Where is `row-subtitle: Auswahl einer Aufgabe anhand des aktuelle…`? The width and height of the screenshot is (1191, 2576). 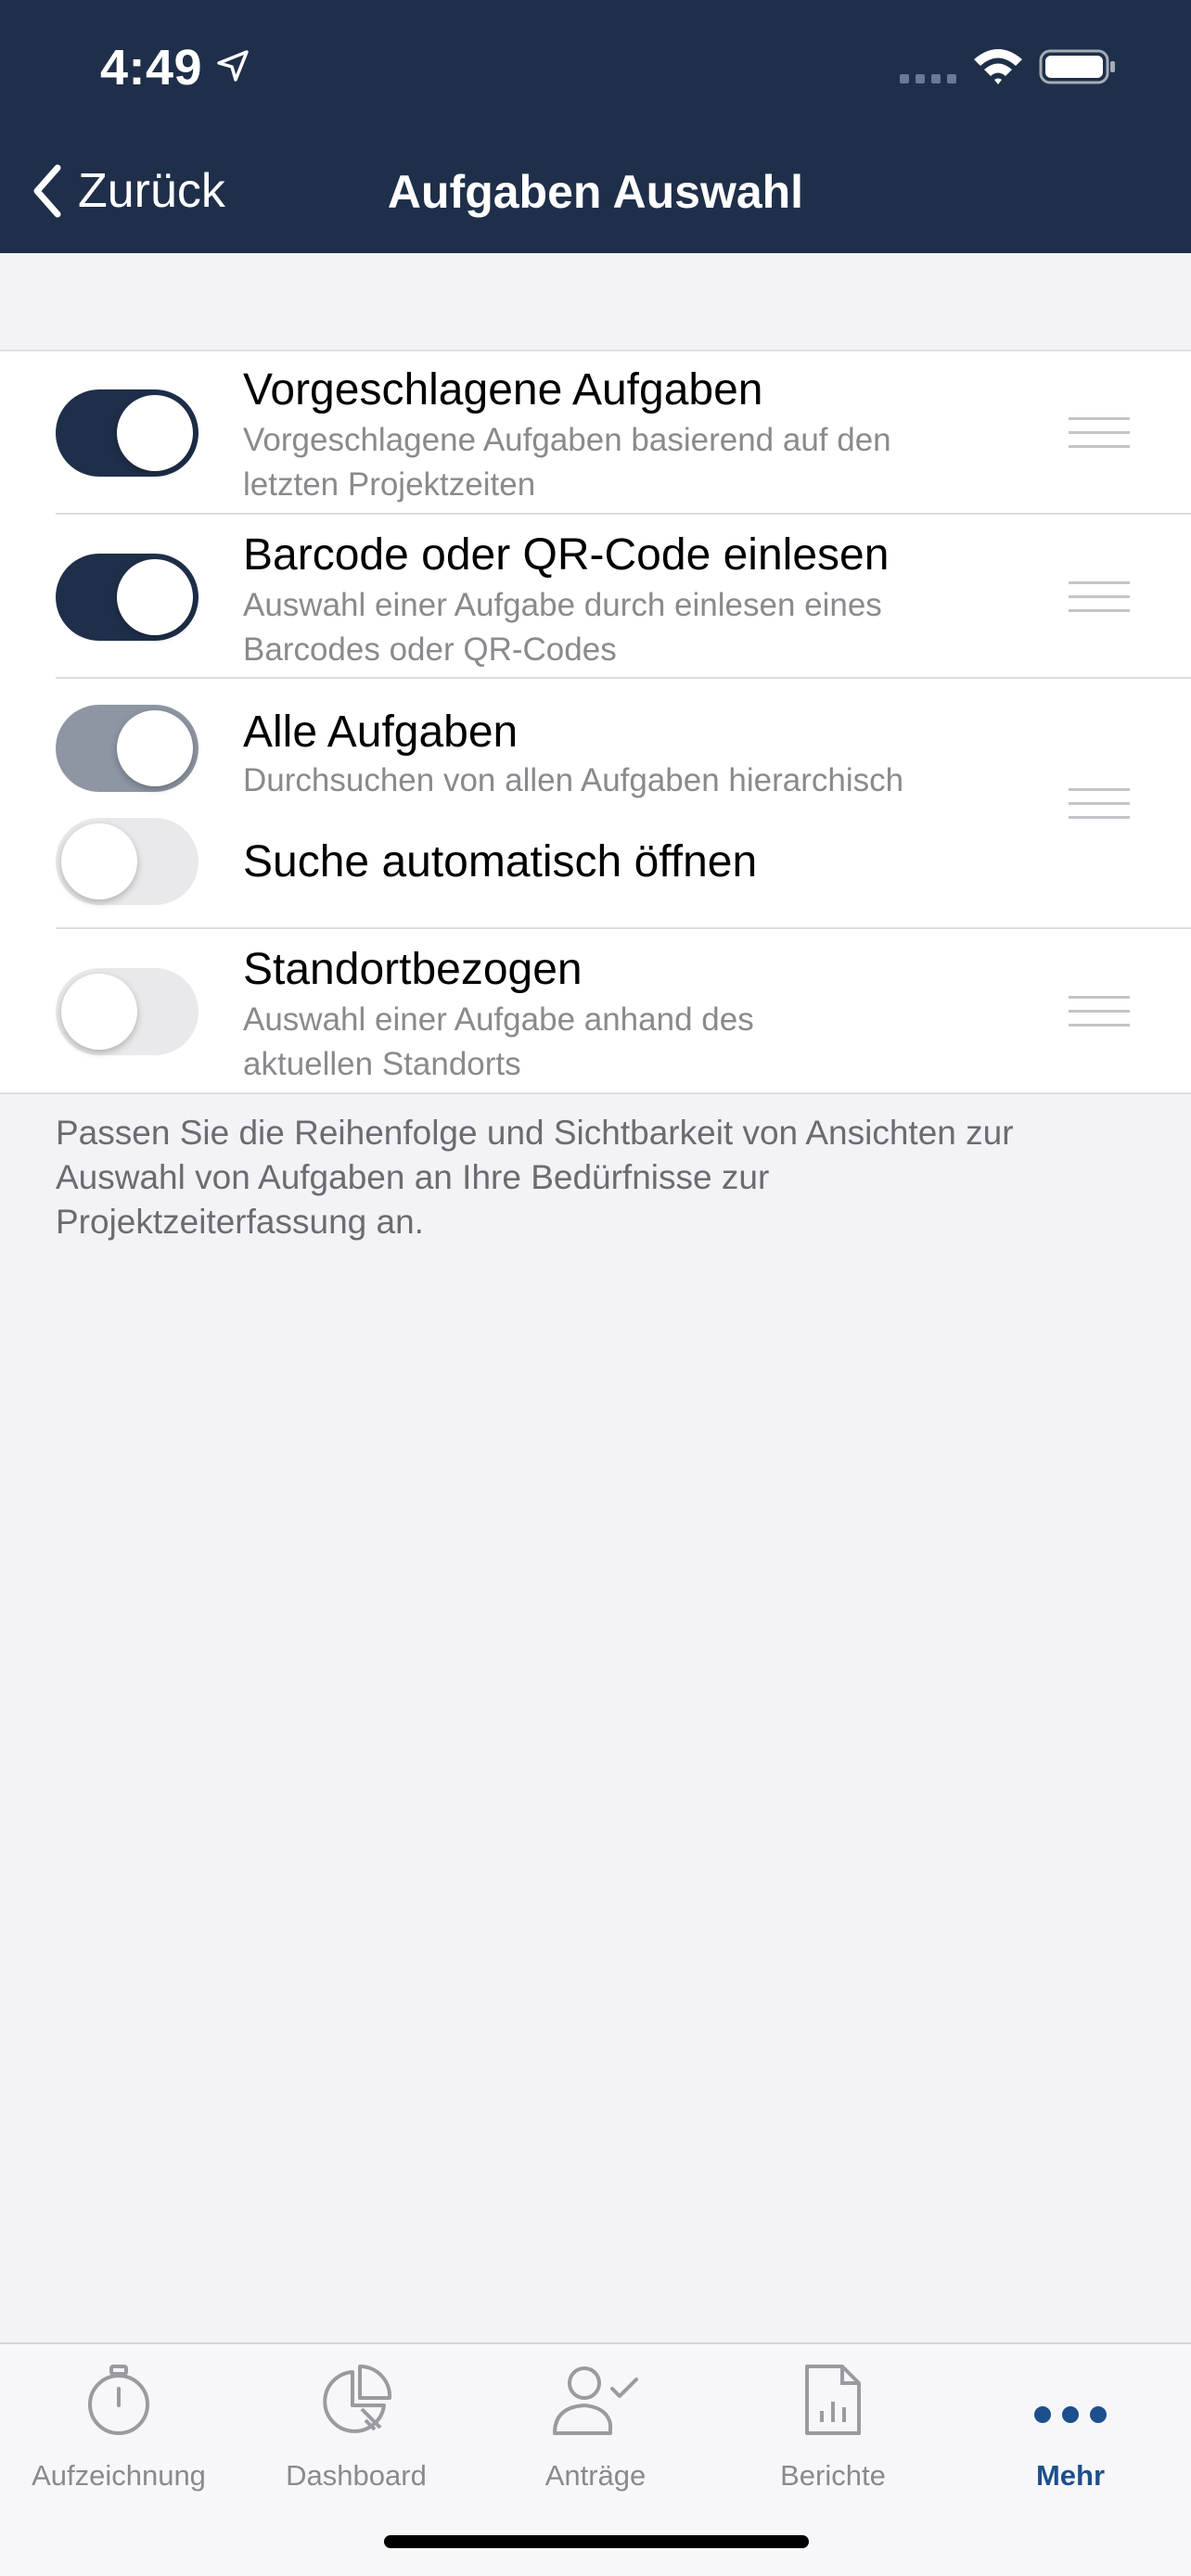
row-subtitle: Auswahl einer Aufgabe anhand des aktuelle… is located at coordinates (499, 1042).